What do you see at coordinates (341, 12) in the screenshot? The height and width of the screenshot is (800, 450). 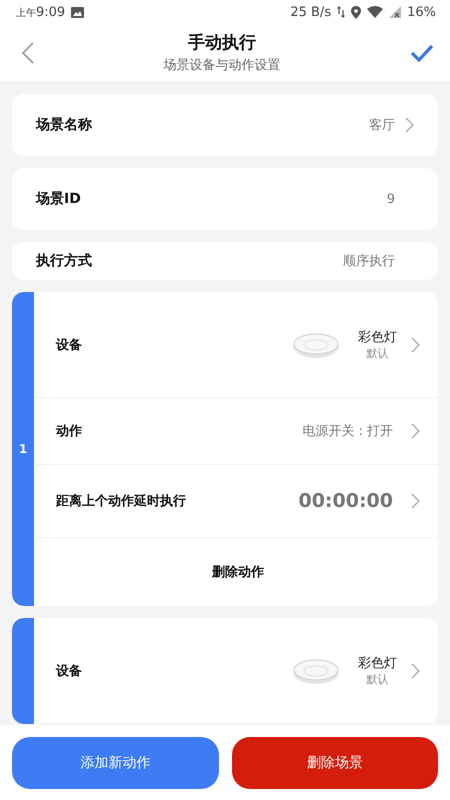 I see `data-arrows-icon` at bounding box center [341, 12].